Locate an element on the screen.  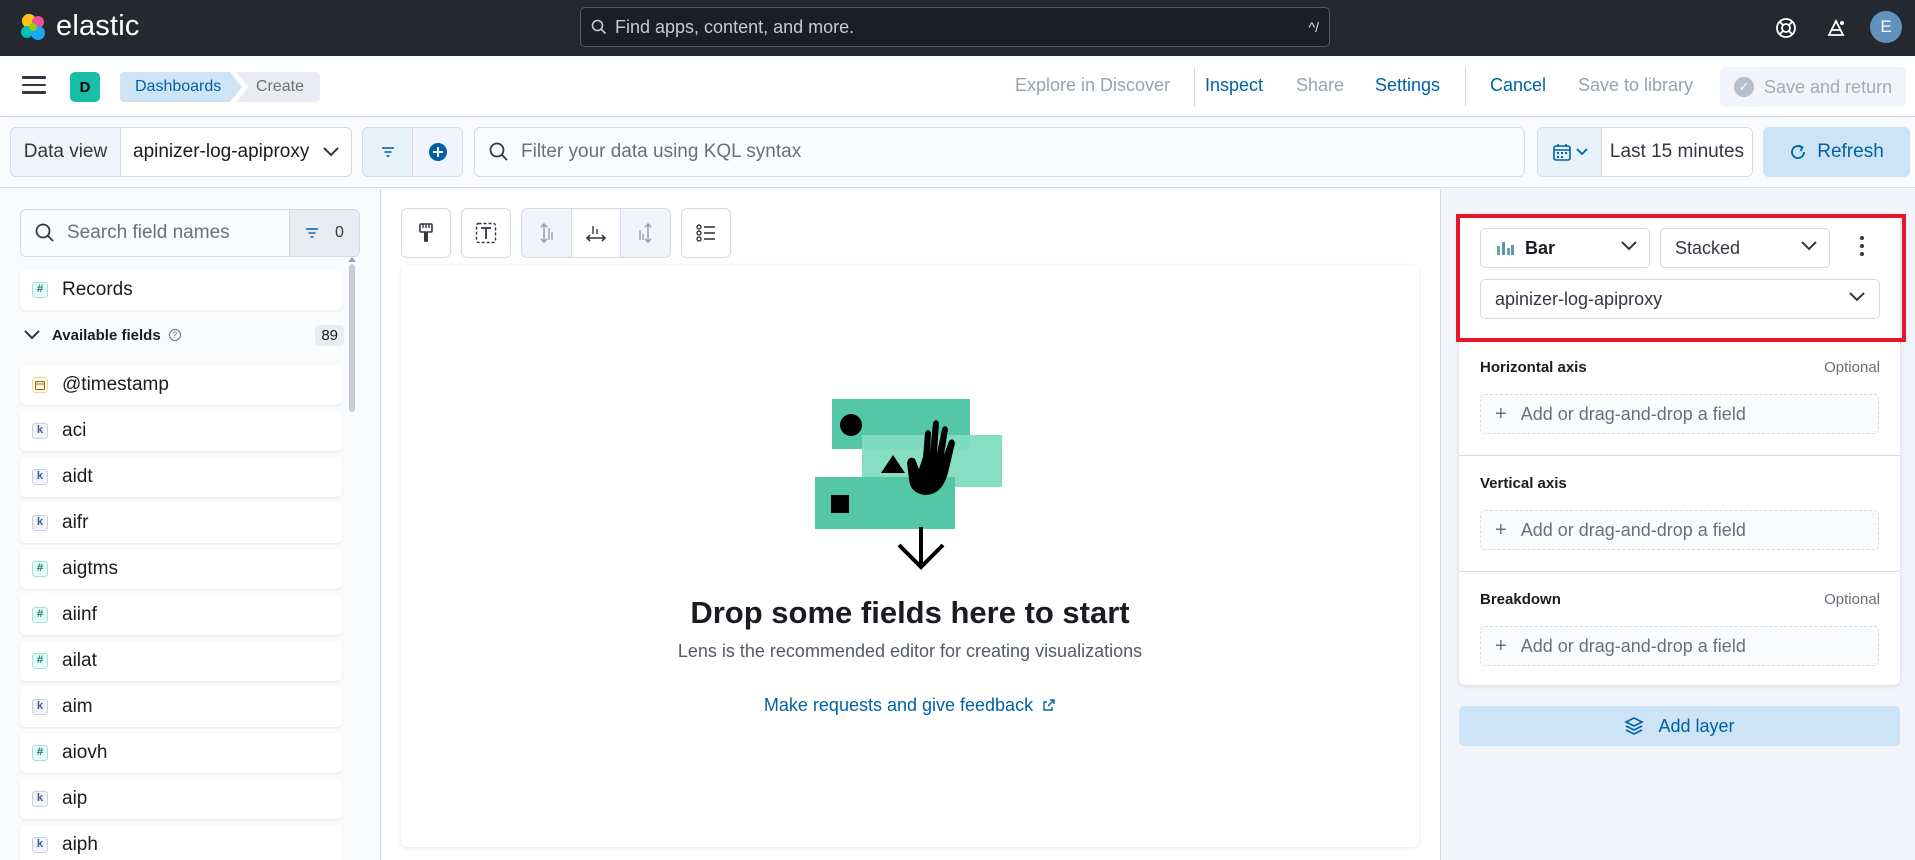
titles-and-text-button is located at coordinates (486, 233).